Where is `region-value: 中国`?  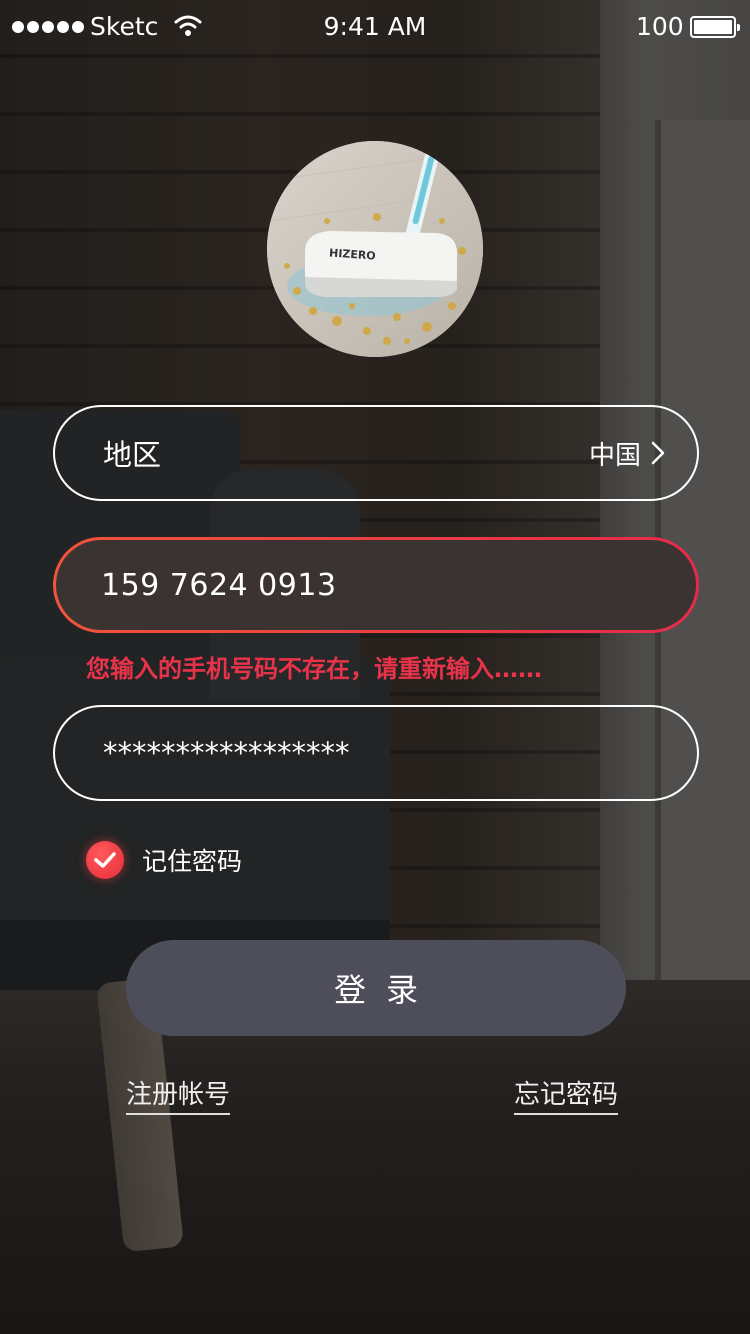 region-value: 中国 is located at coordinates (614, 455).